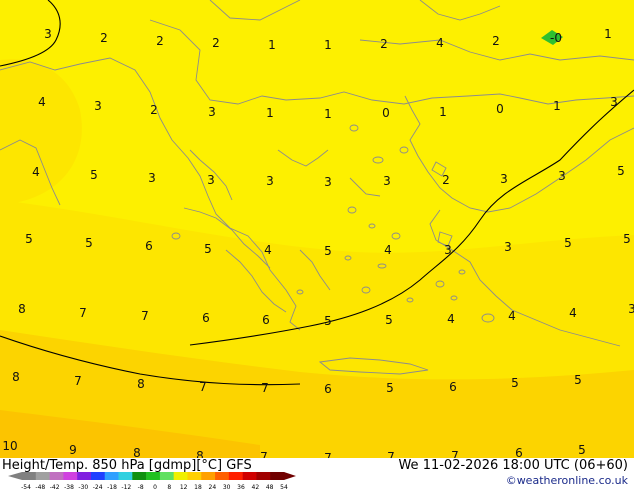 This screenshot has height=490, width=634. I want to click on scale-tick-label: -48, so click(40, 487).